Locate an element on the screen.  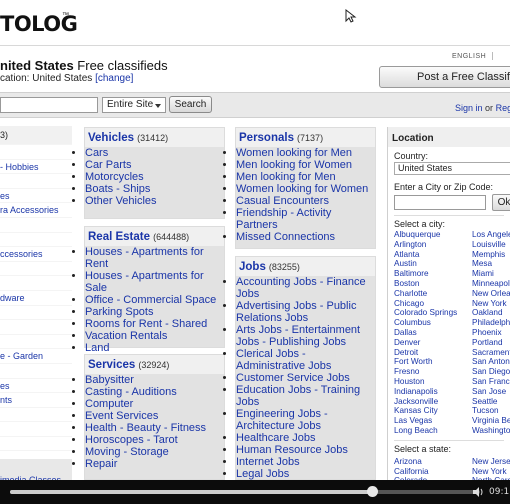
city-link: Arizona is located at coordinates (433, 462).